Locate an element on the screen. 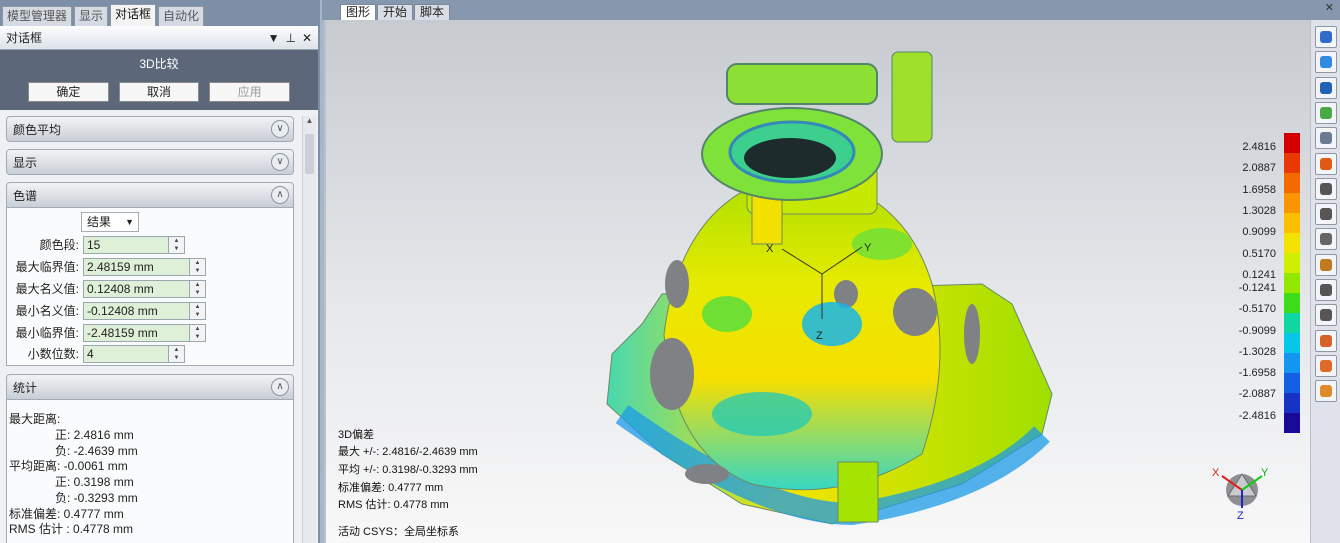 The height and width of the screenshot is (543, 1340). max-nominal-stepper: ▲ ▼ is located at coordinates (198, 288).